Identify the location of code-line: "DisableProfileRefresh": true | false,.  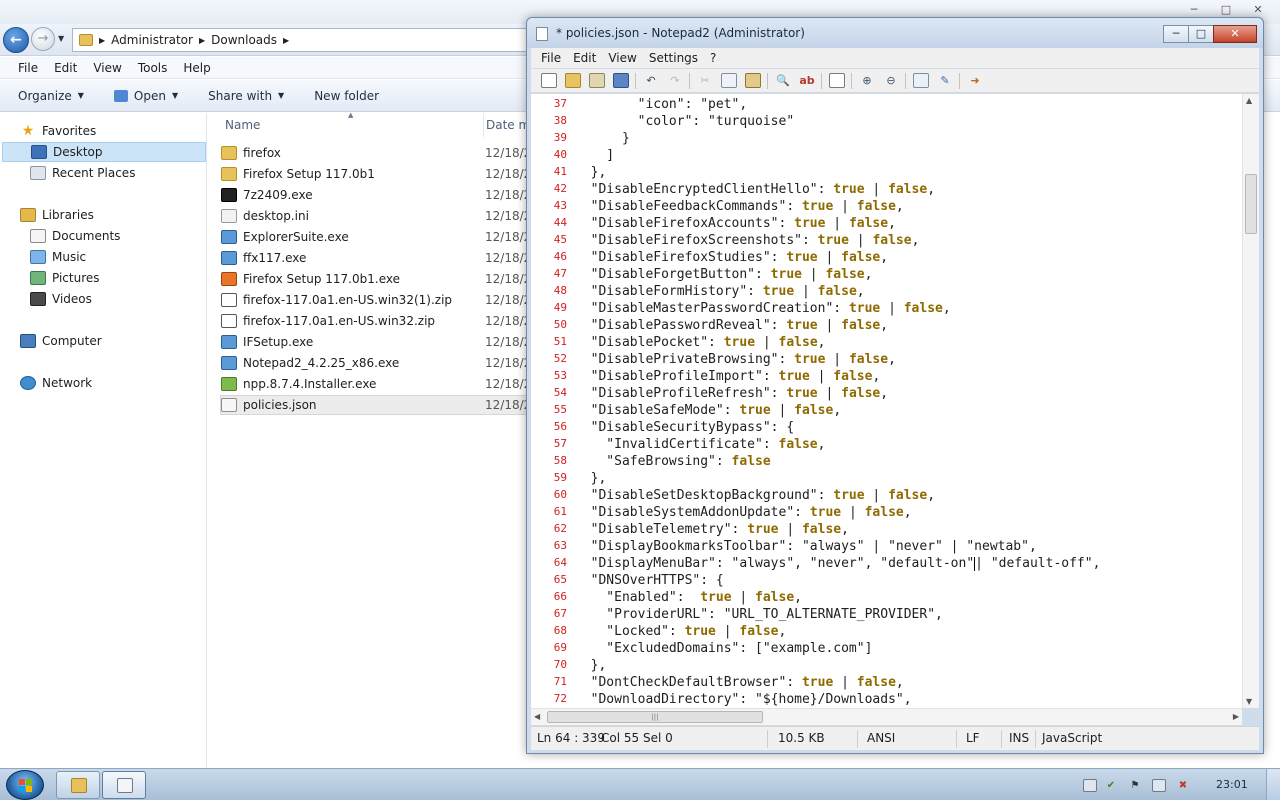
(731, 393).